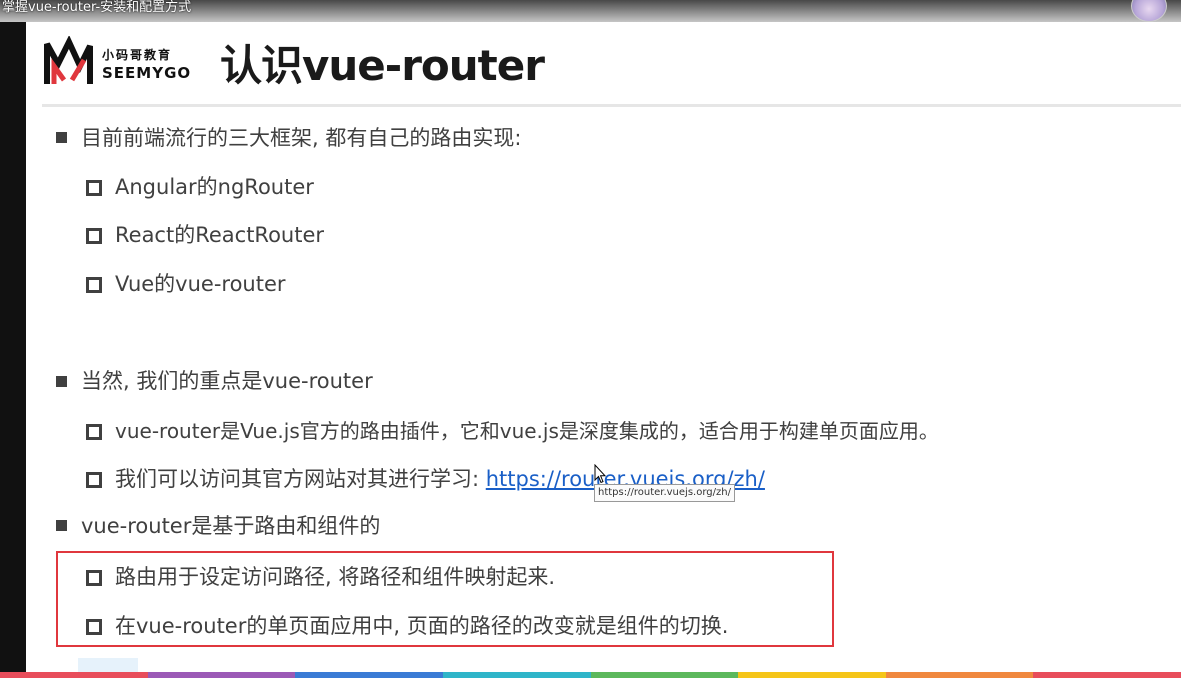 The width and height of the screenshot is (1181, 678). What do you see at coordinates (1149, 11) in the screenshot?
I see `user-avatar` at bounding box center [1149, 11].